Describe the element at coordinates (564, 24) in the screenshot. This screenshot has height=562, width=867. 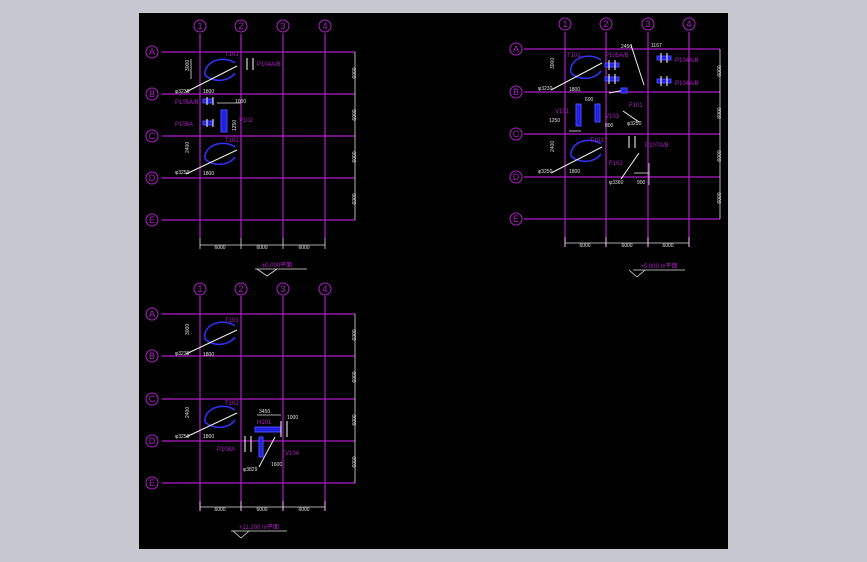
I see `plan-2-col-1: 1` at that location.